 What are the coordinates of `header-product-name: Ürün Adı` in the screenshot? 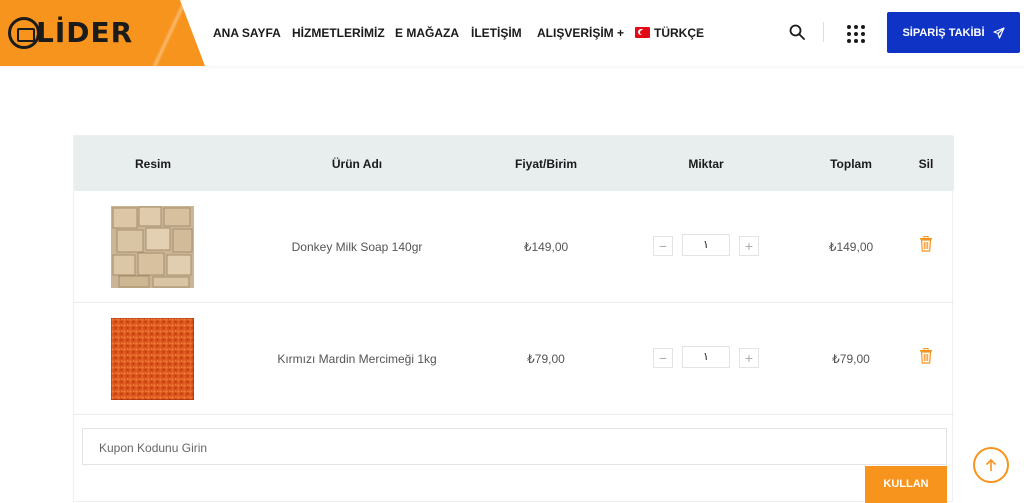 It's located at (357, 164).